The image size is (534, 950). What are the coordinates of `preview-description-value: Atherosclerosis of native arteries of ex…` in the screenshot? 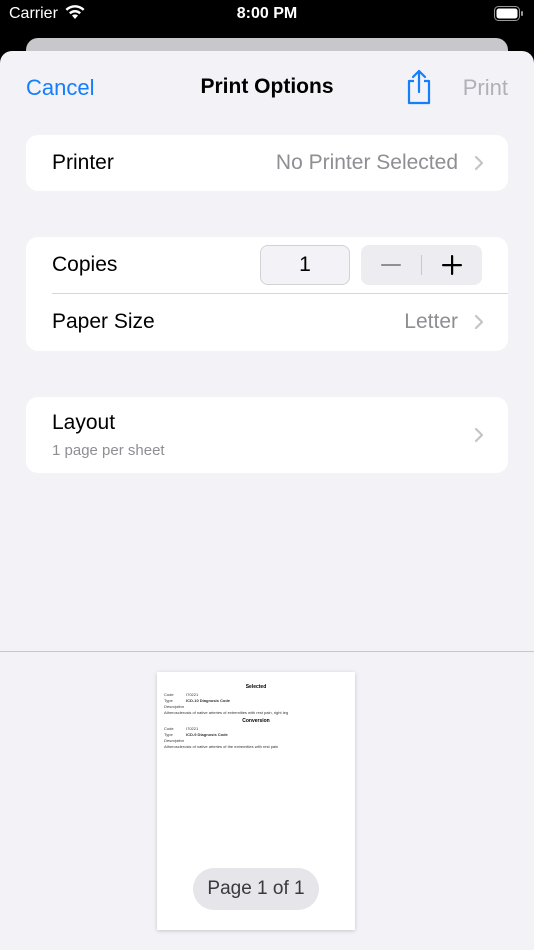 It's located at (226, 712).